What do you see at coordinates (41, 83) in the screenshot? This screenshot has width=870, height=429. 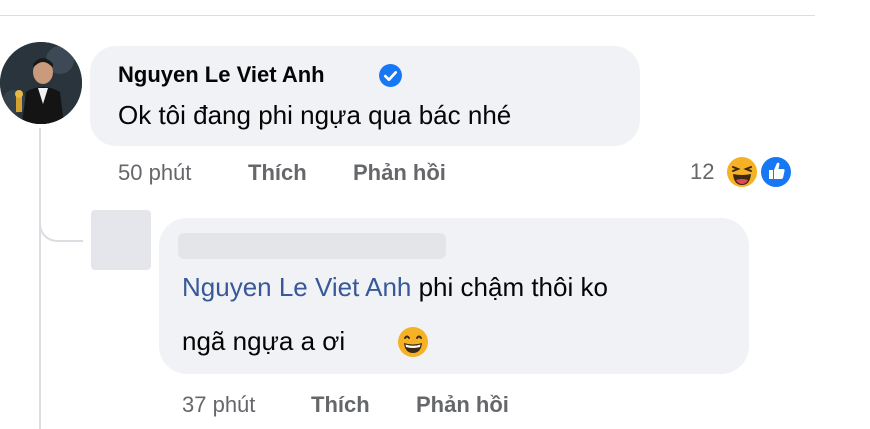 I see `author-avatar` at bounding box center [41, 83].